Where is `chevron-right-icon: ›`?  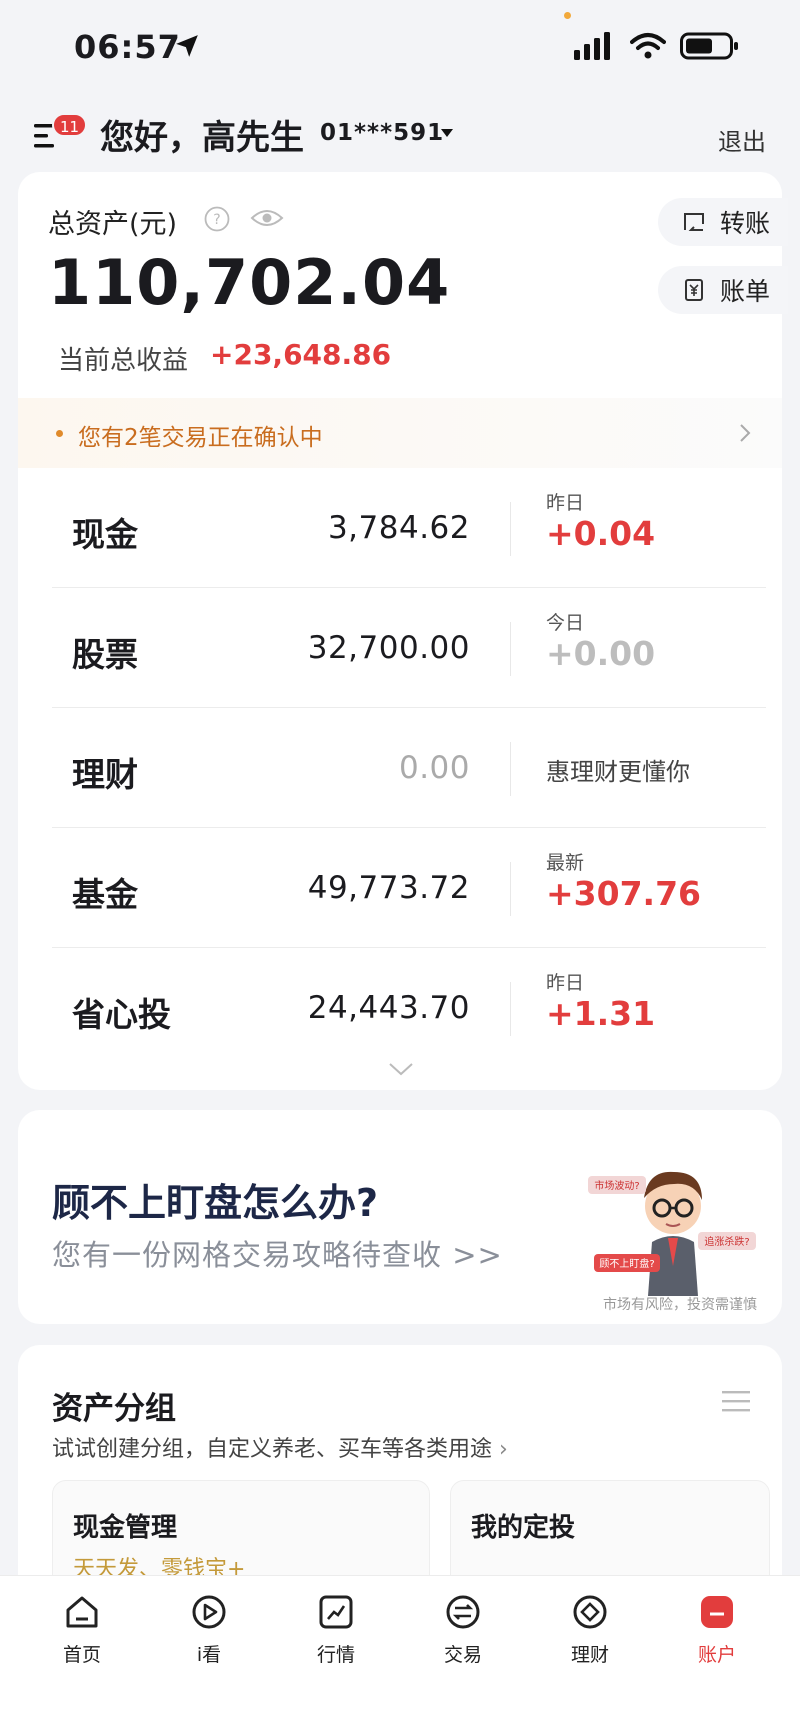
chevron-right-icon: › is located at coordinates (503, 1449).